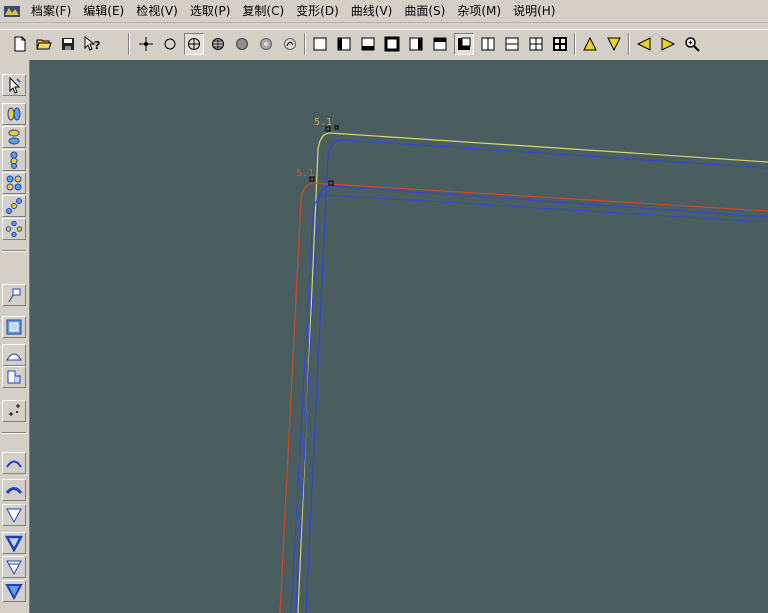 The height and width of the screenshot is (613, 768). I want to click on arrow-right-icon, so click(668, 44).